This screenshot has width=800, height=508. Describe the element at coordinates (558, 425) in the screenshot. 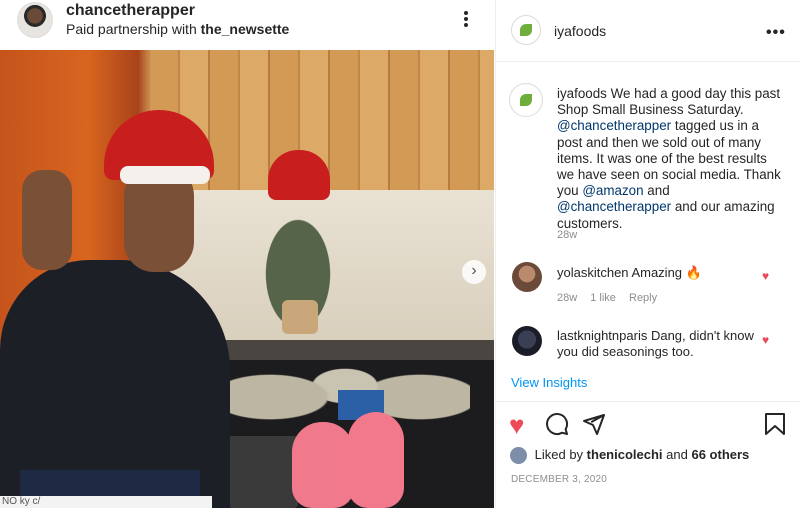

I see `comment-icon` at that location.